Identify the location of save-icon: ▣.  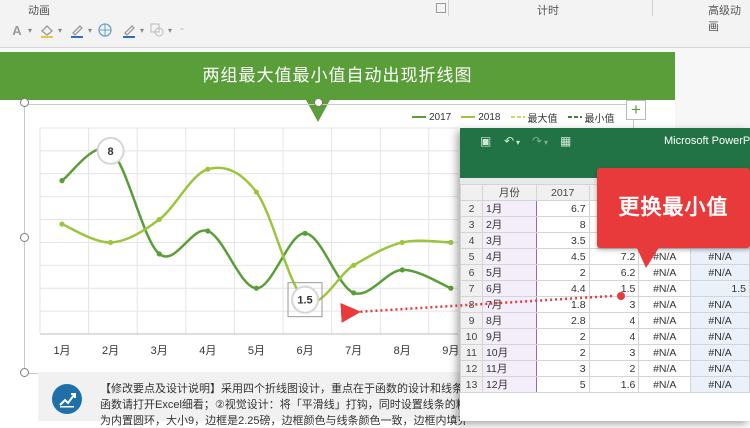
(485, 141).